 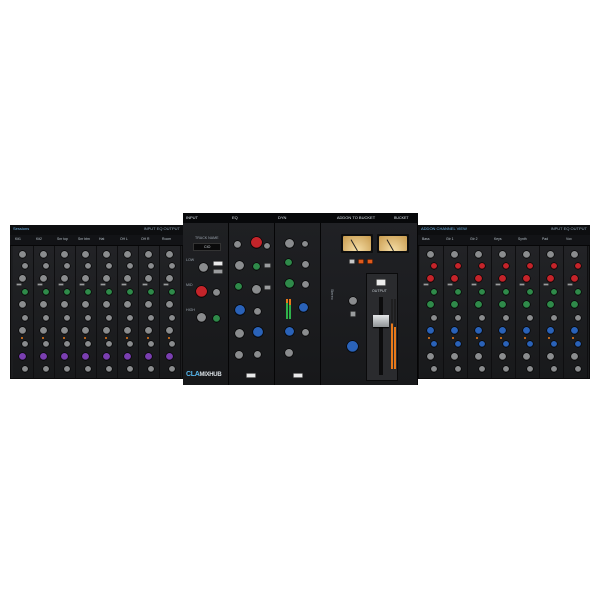 I want to click on dyn-comp-knob, so click(x=289, y=283).